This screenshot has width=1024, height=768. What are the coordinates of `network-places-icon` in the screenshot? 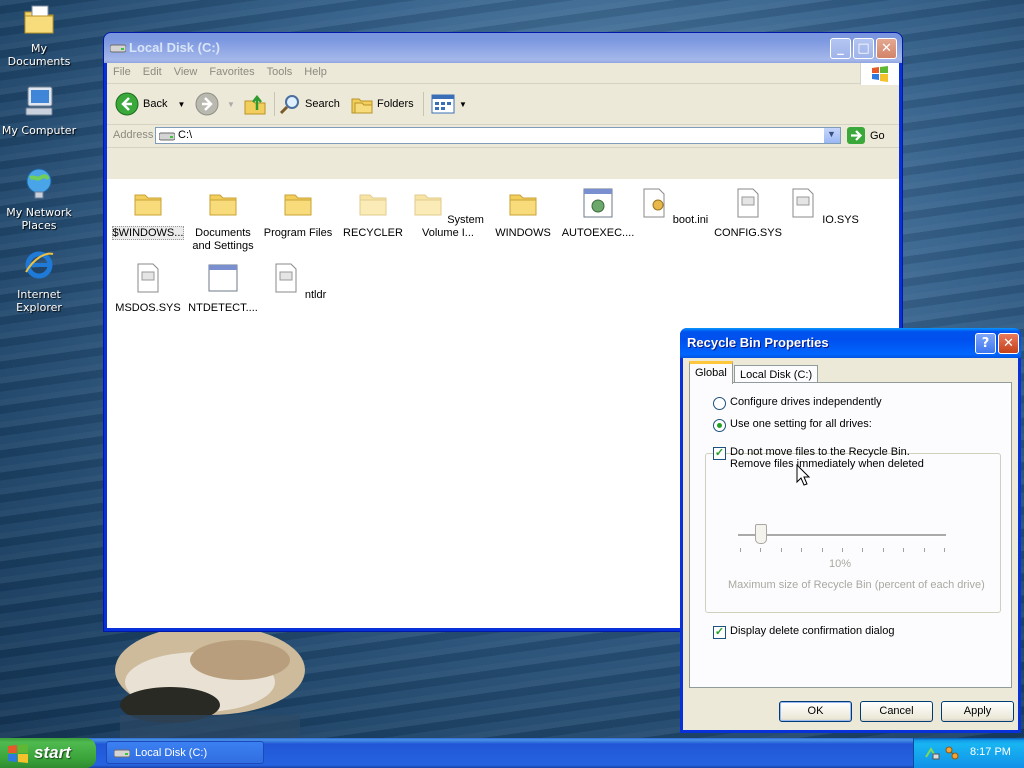 It's located at (39, 183).